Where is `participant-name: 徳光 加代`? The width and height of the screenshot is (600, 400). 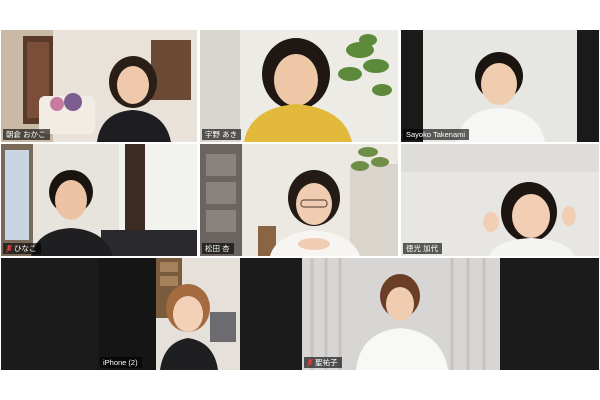 participant-name: 徳光 加代 is located at coordinates (422, 248).